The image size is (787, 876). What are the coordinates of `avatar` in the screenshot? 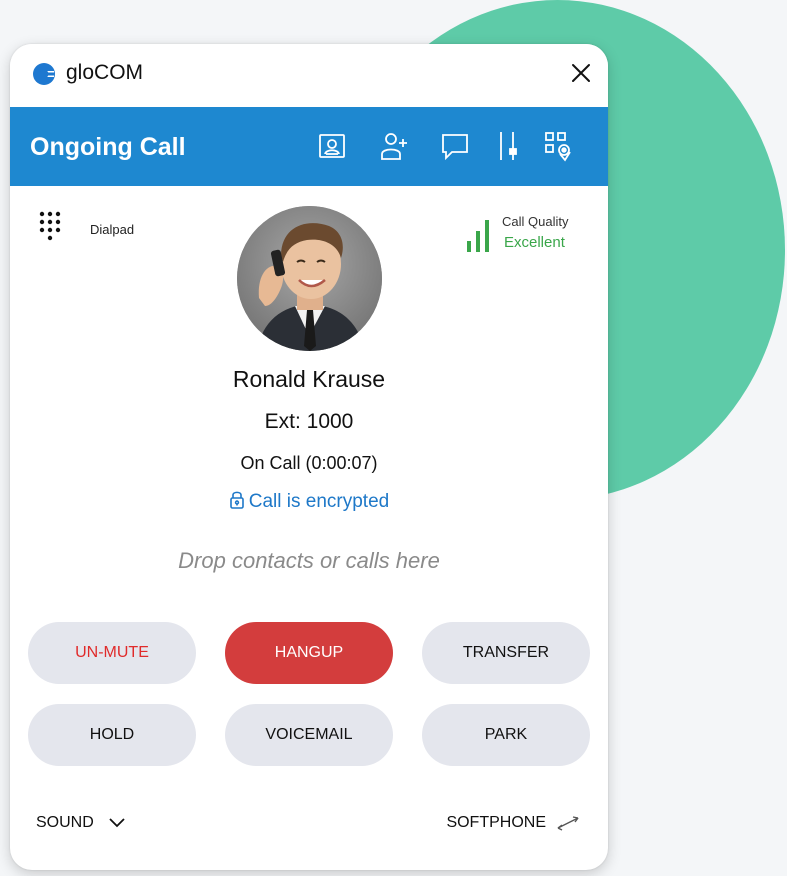 It's located at (309, 278).